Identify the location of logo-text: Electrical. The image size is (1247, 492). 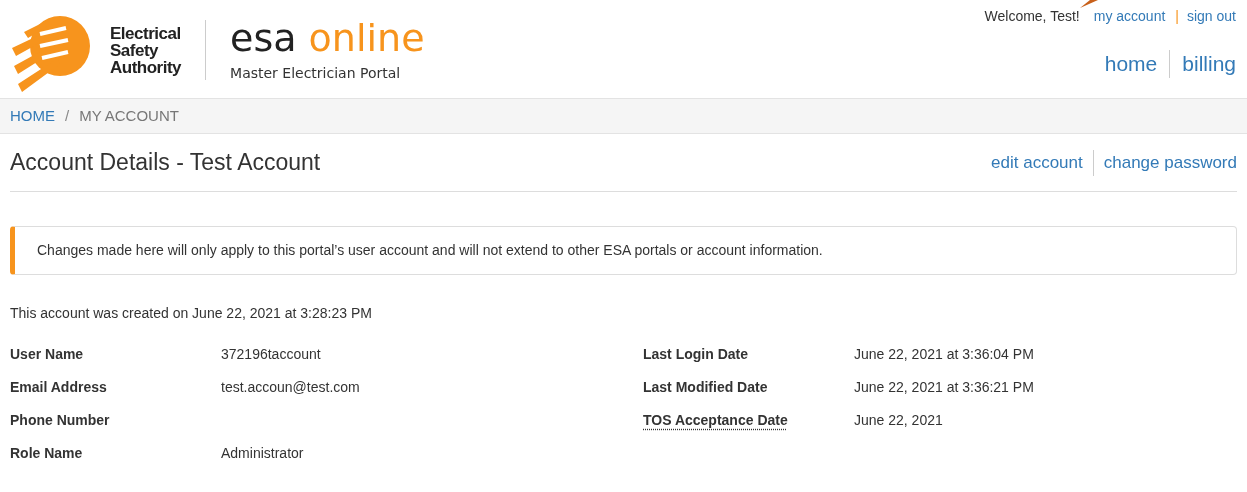
(146, 33).